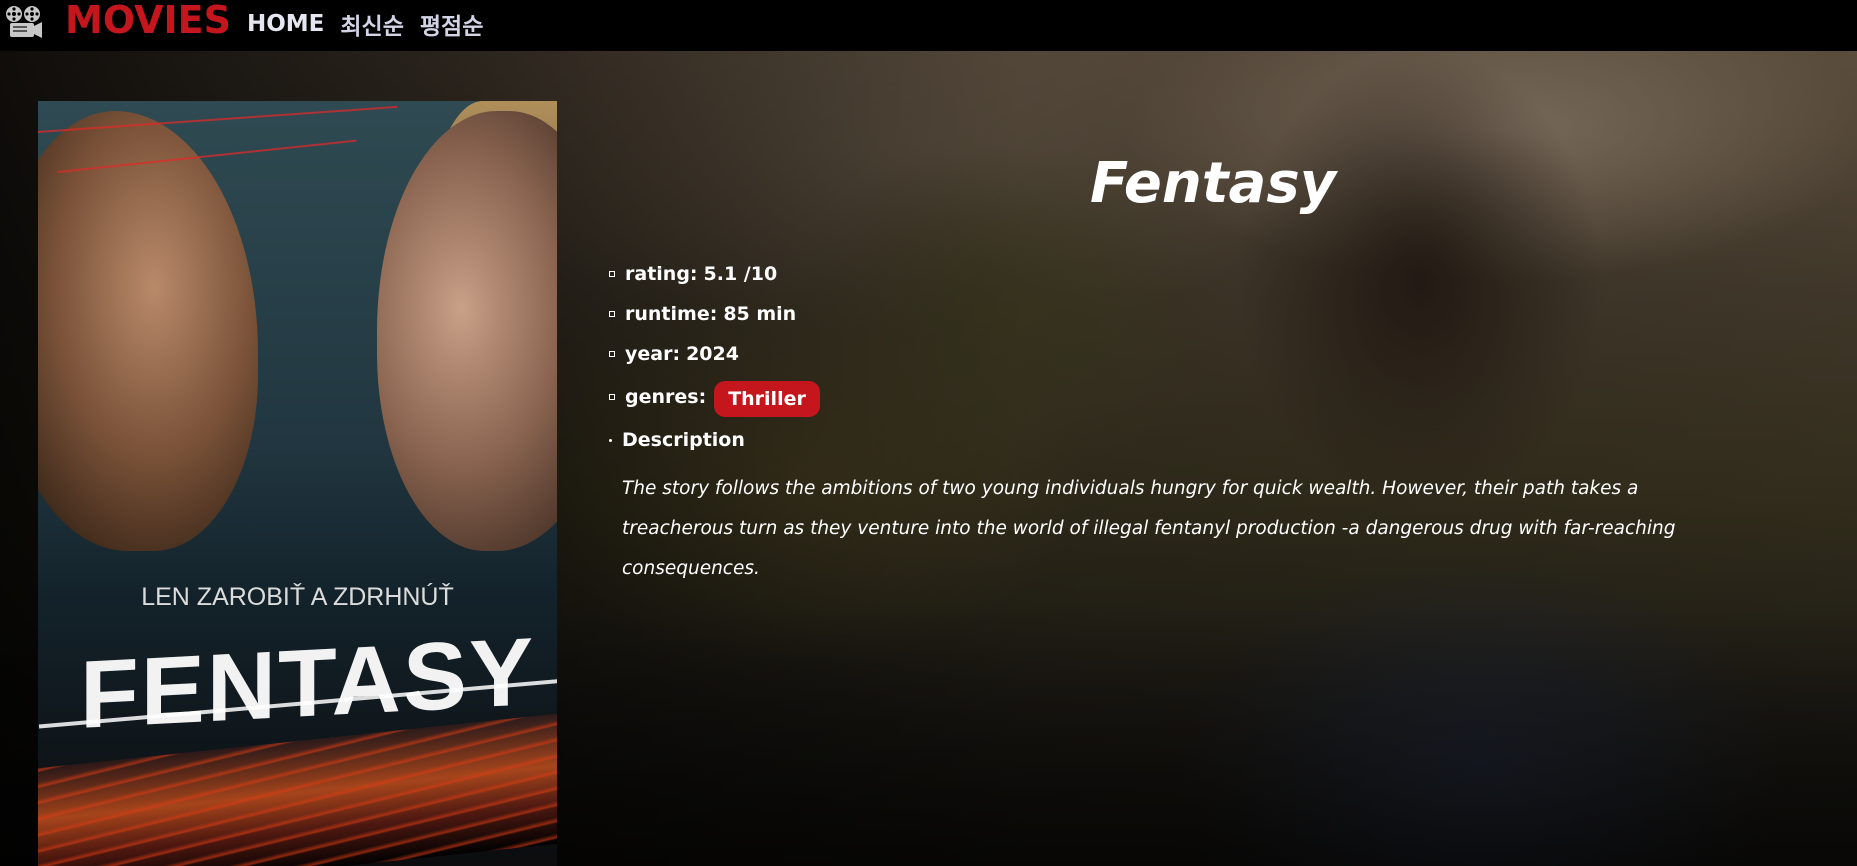 Image resolution: width=1857 pixels, height=866 pixels. Describe the element at coordinates (148, 21) in the screenshot. I see `brand-logo-text: MOVIES` at that location.